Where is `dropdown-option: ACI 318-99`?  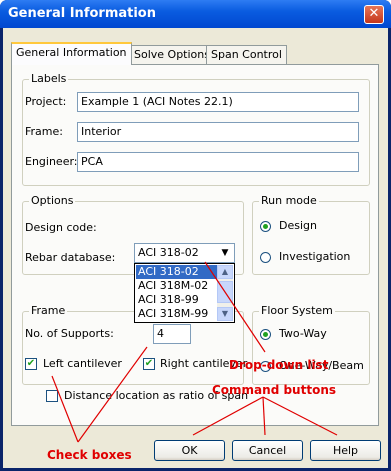
dropdown-option: ACI 318-99 is located at coordinates (178, 300).